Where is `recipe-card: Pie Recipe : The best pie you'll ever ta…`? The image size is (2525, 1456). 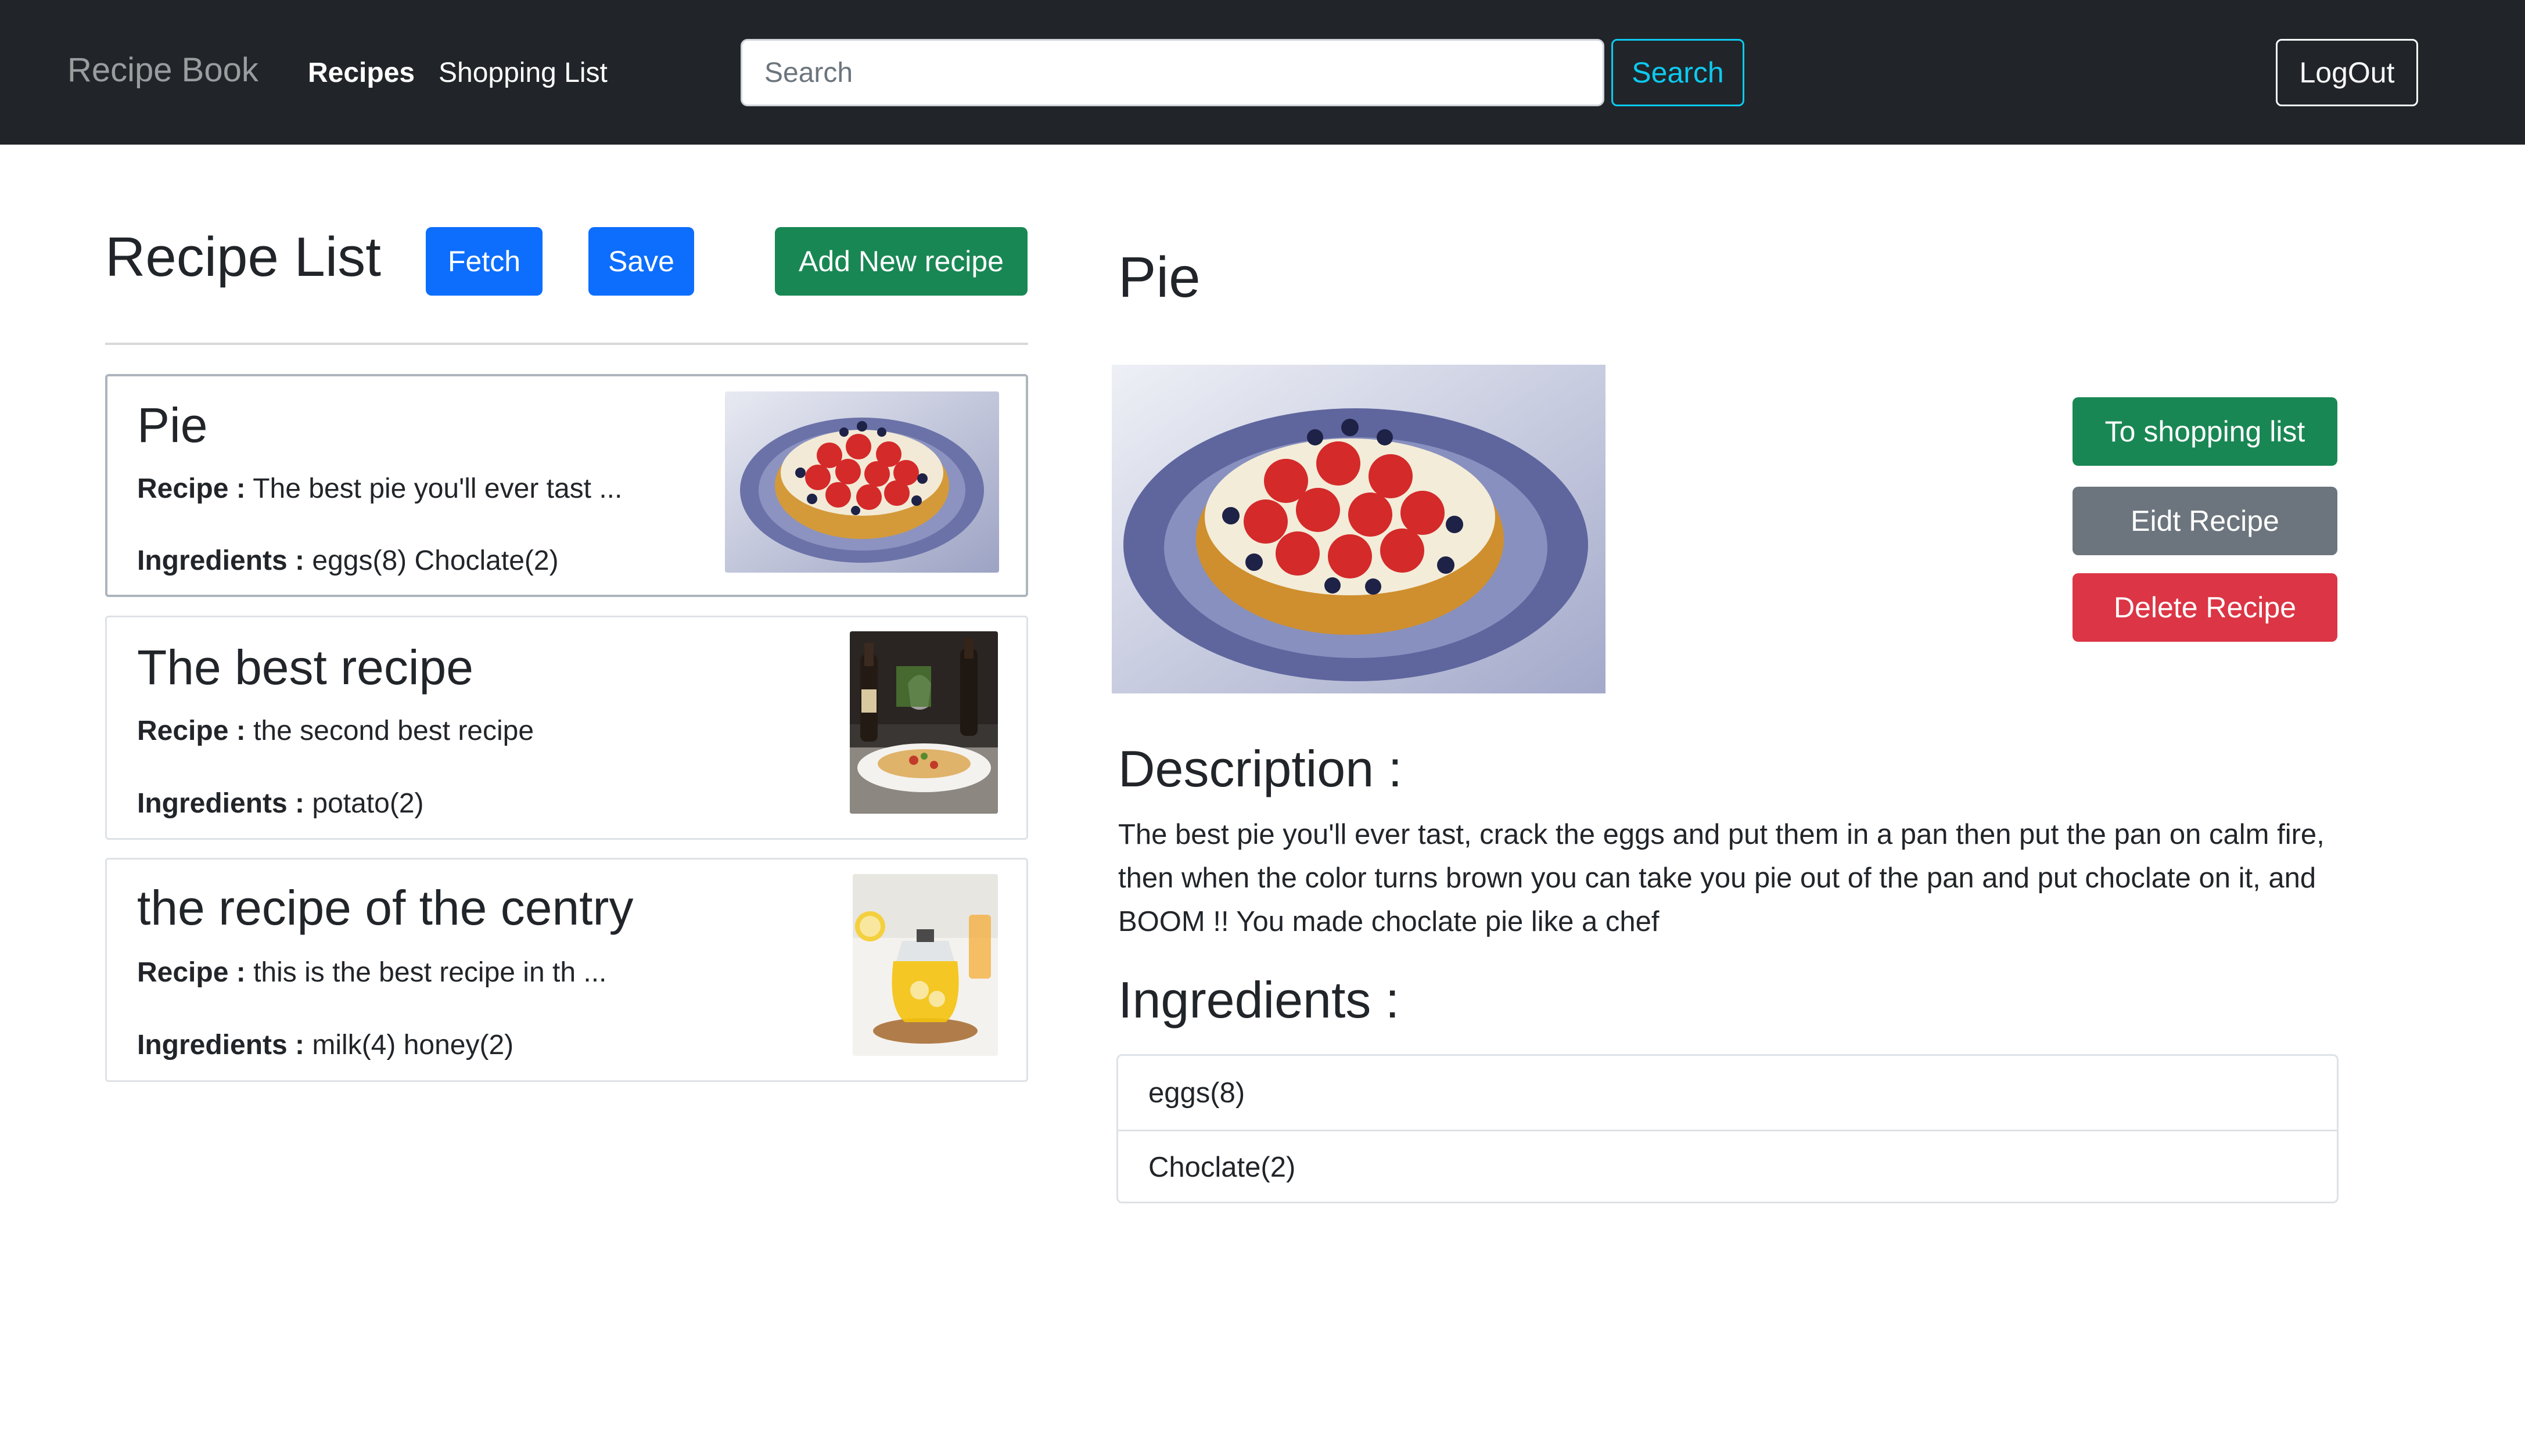
recipe-card: Pie Recipe : The best pie you'll ever ta… is located at coordinates (566, 485).